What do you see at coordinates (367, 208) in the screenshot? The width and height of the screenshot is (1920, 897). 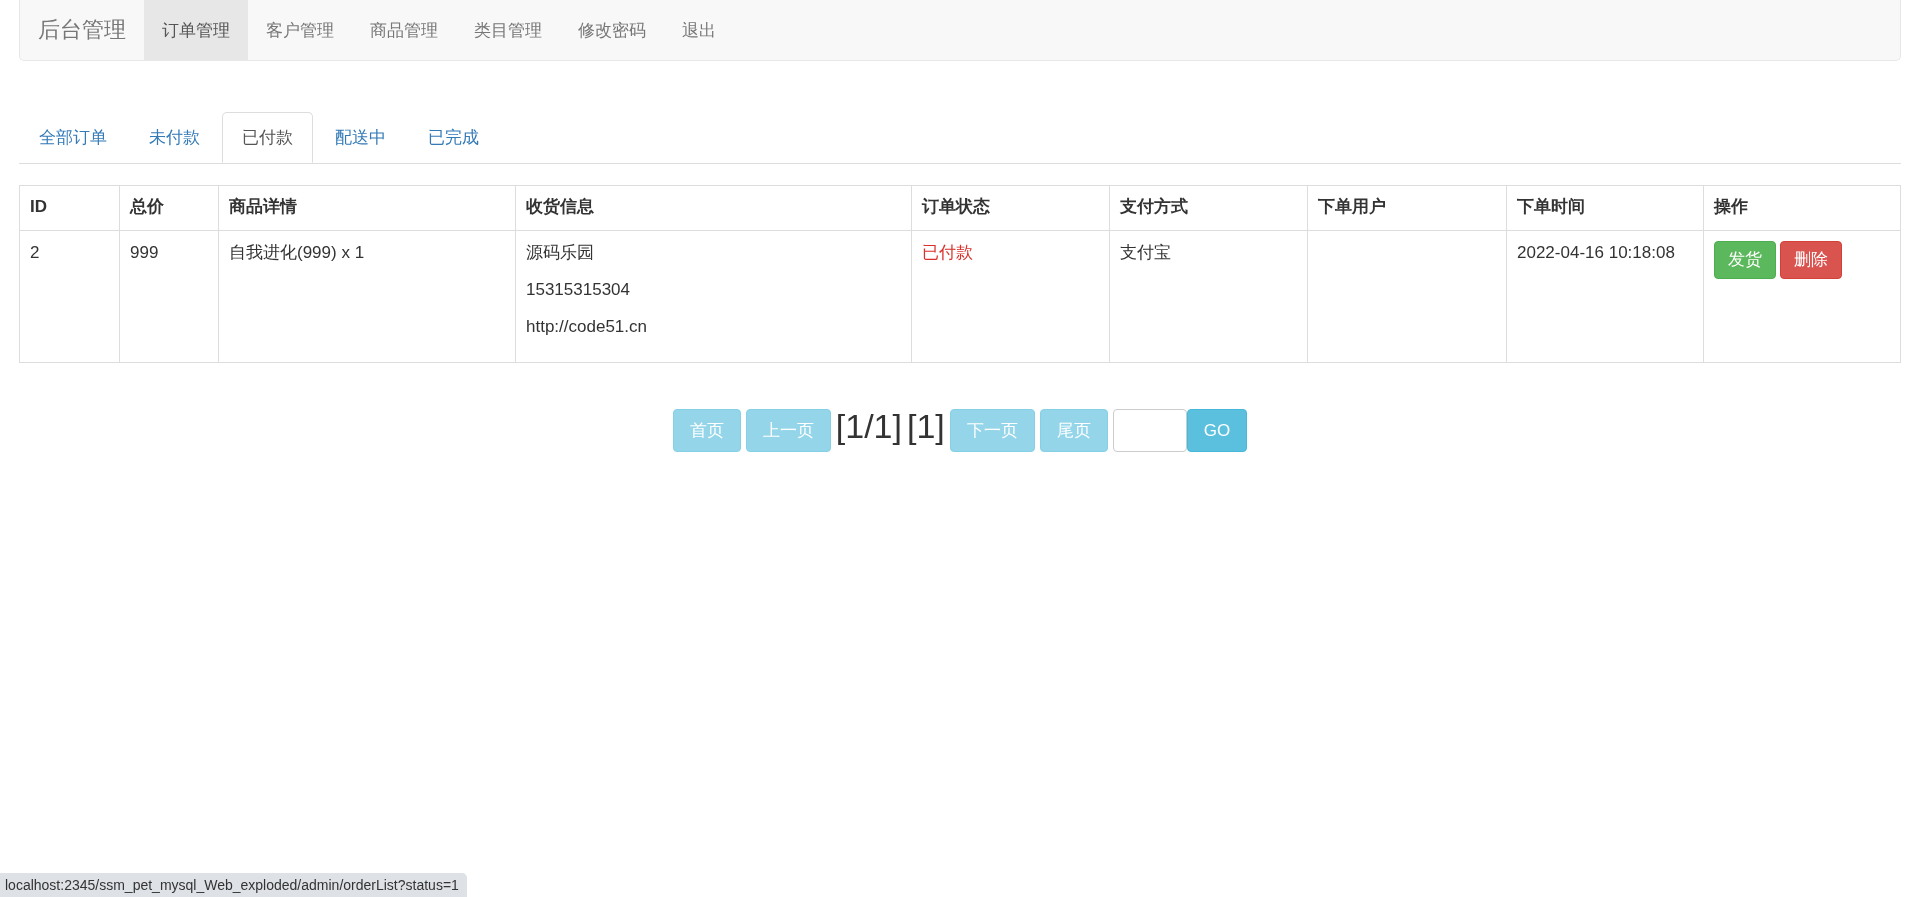 I see `column-header: 商品详情` at bounding box center [367, 208].